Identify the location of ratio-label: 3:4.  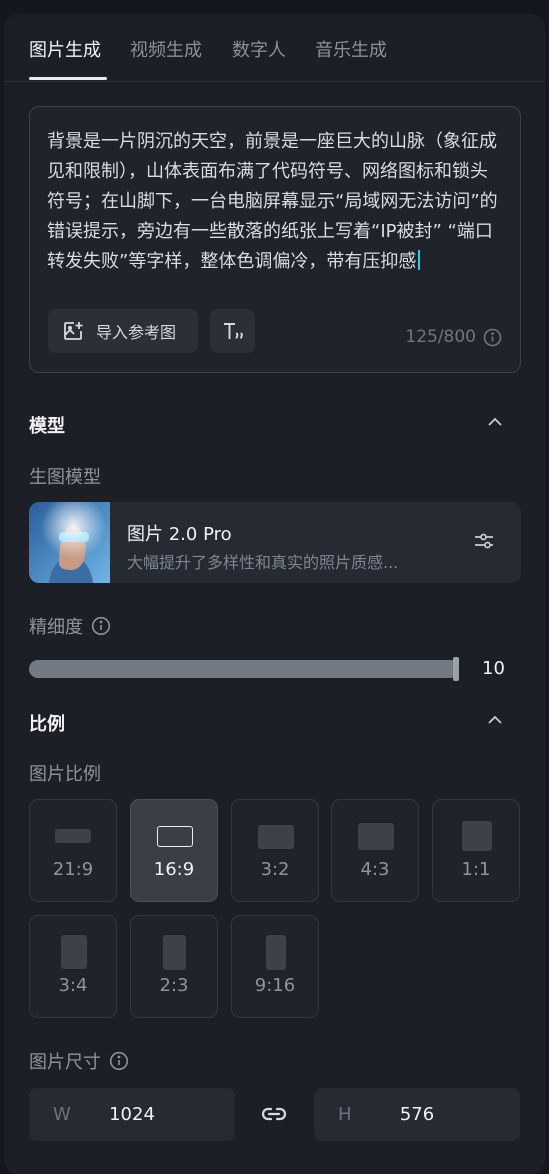
(73, 985).